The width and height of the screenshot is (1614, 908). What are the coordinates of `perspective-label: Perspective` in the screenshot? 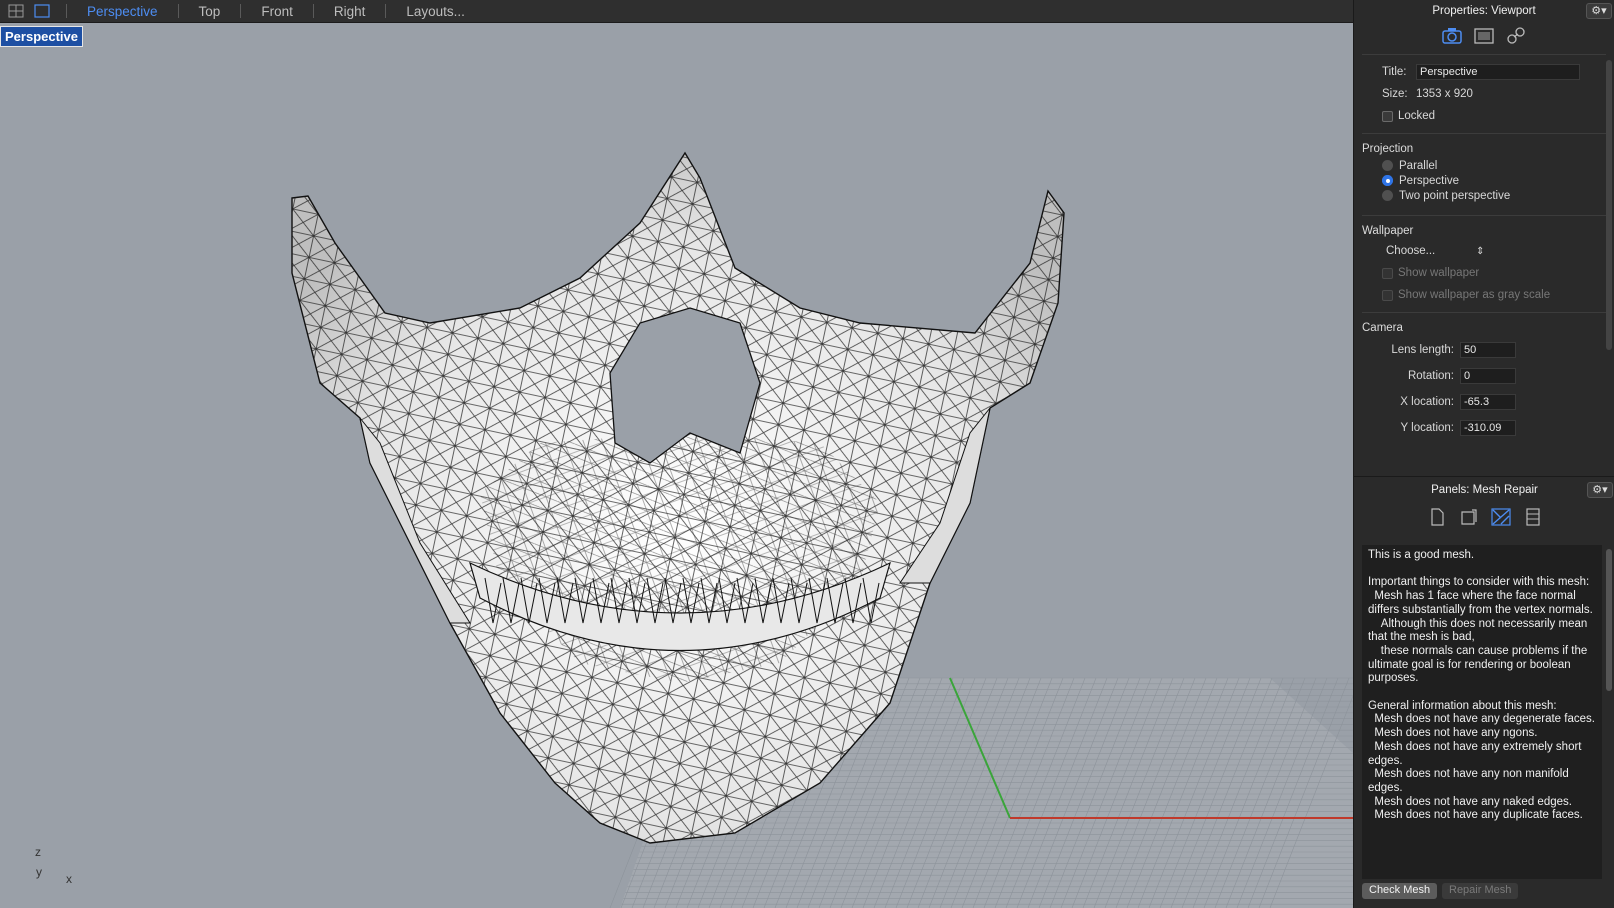 It's located at (1429, 180).